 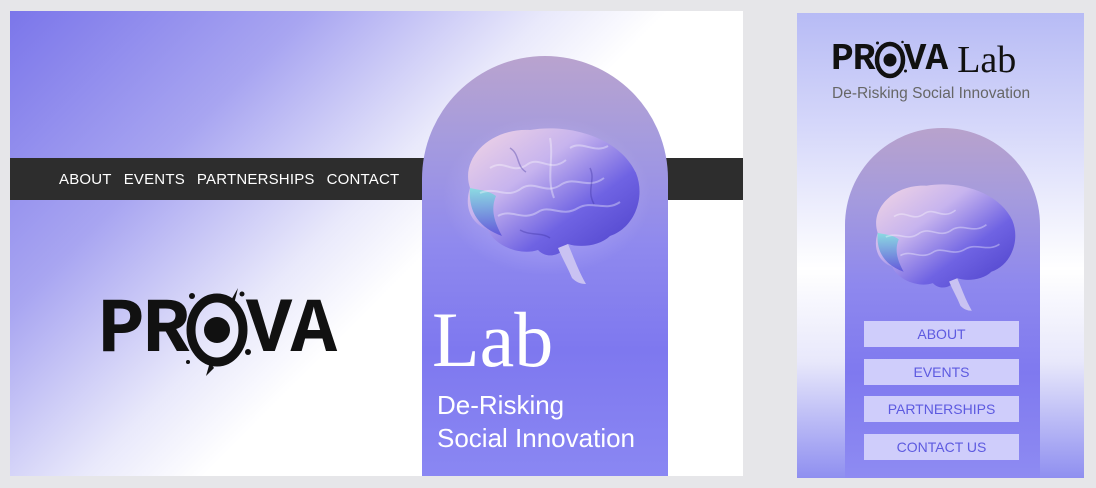 What do you see at coordinates (941, 372) in the screenshot?
I see `mobile-button-events: EVENTS` at bounding box center [941, 372].